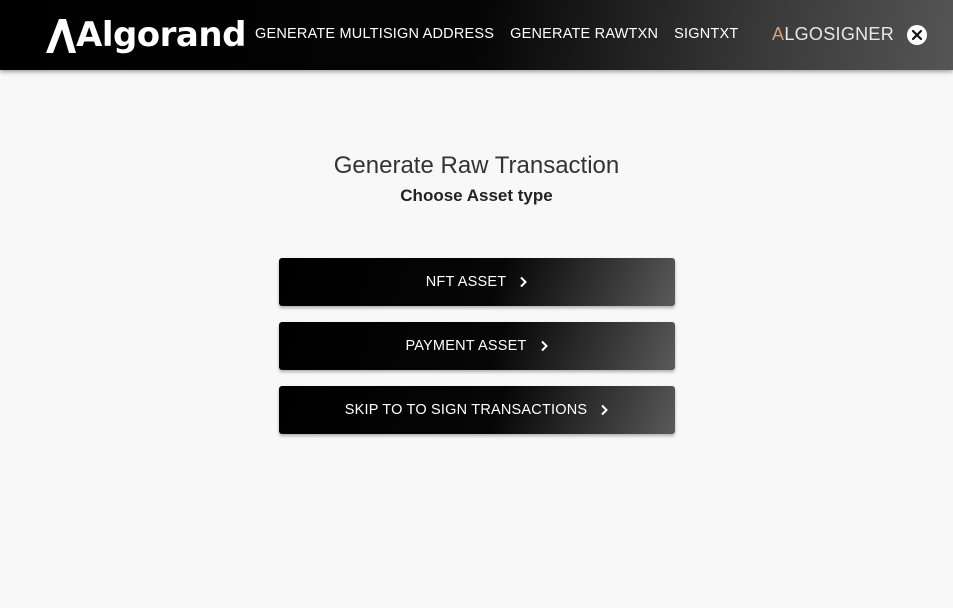  I want to click on close-button, so click(917, 35).